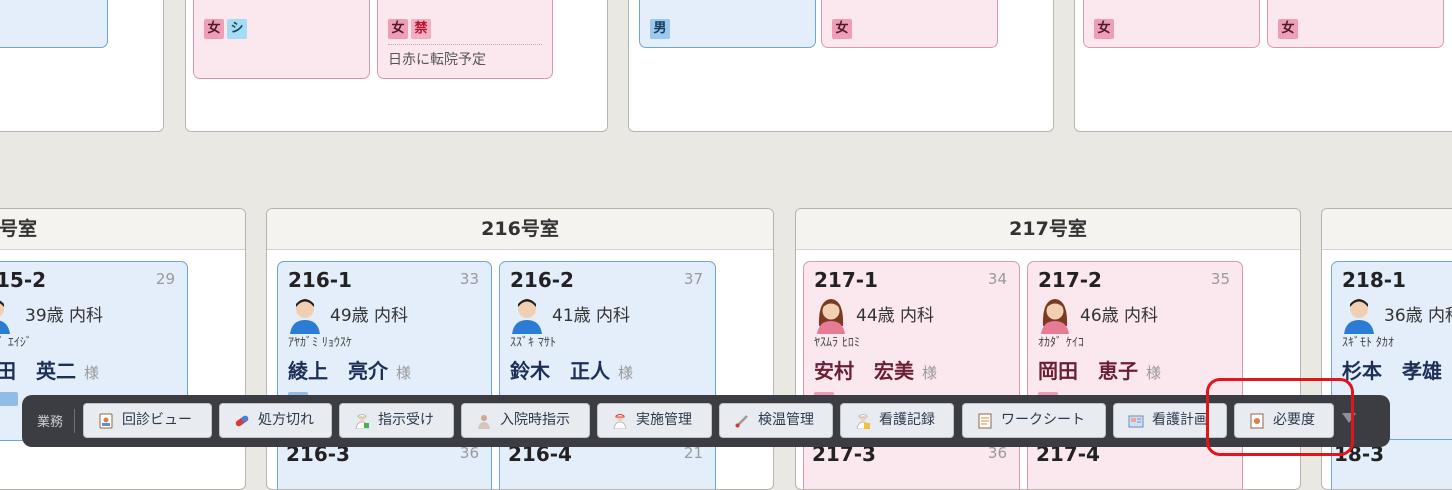 The image size is (1452, 490). Describe the element at coordinates (895, 316) in the screenshot. I see `age-department: 44歳 内科` at that location.